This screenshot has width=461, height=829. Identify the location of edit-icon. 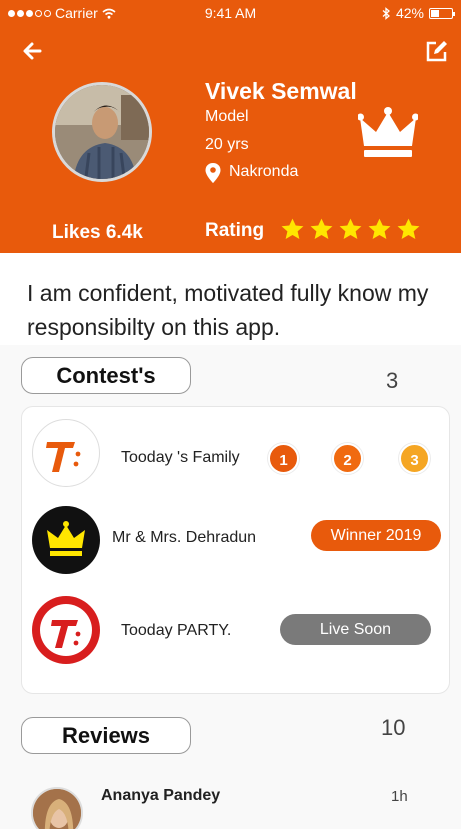
(437, 51).